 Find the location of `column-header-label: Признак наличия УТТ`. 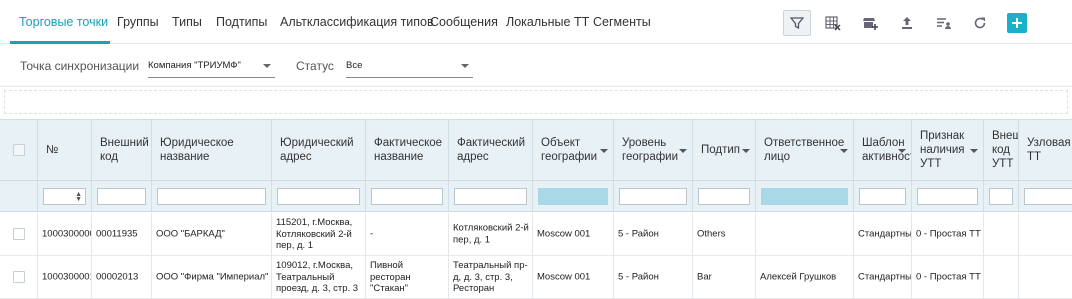

column-header-label: Признак наличия УТТ is located at coordinates (942, 150).